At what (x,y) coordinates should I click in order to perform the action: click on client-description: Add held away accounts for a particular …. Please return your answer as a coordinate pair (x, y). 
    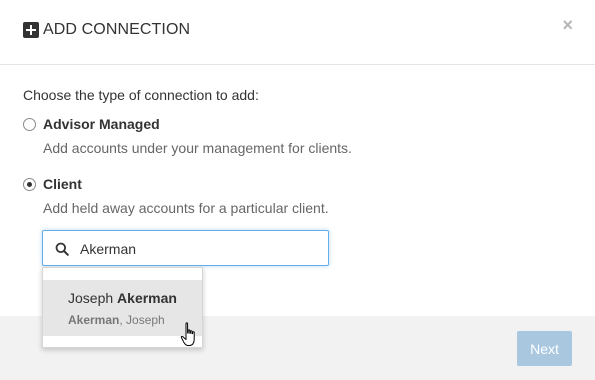
    Looking at the image, I should click on (186, 208).